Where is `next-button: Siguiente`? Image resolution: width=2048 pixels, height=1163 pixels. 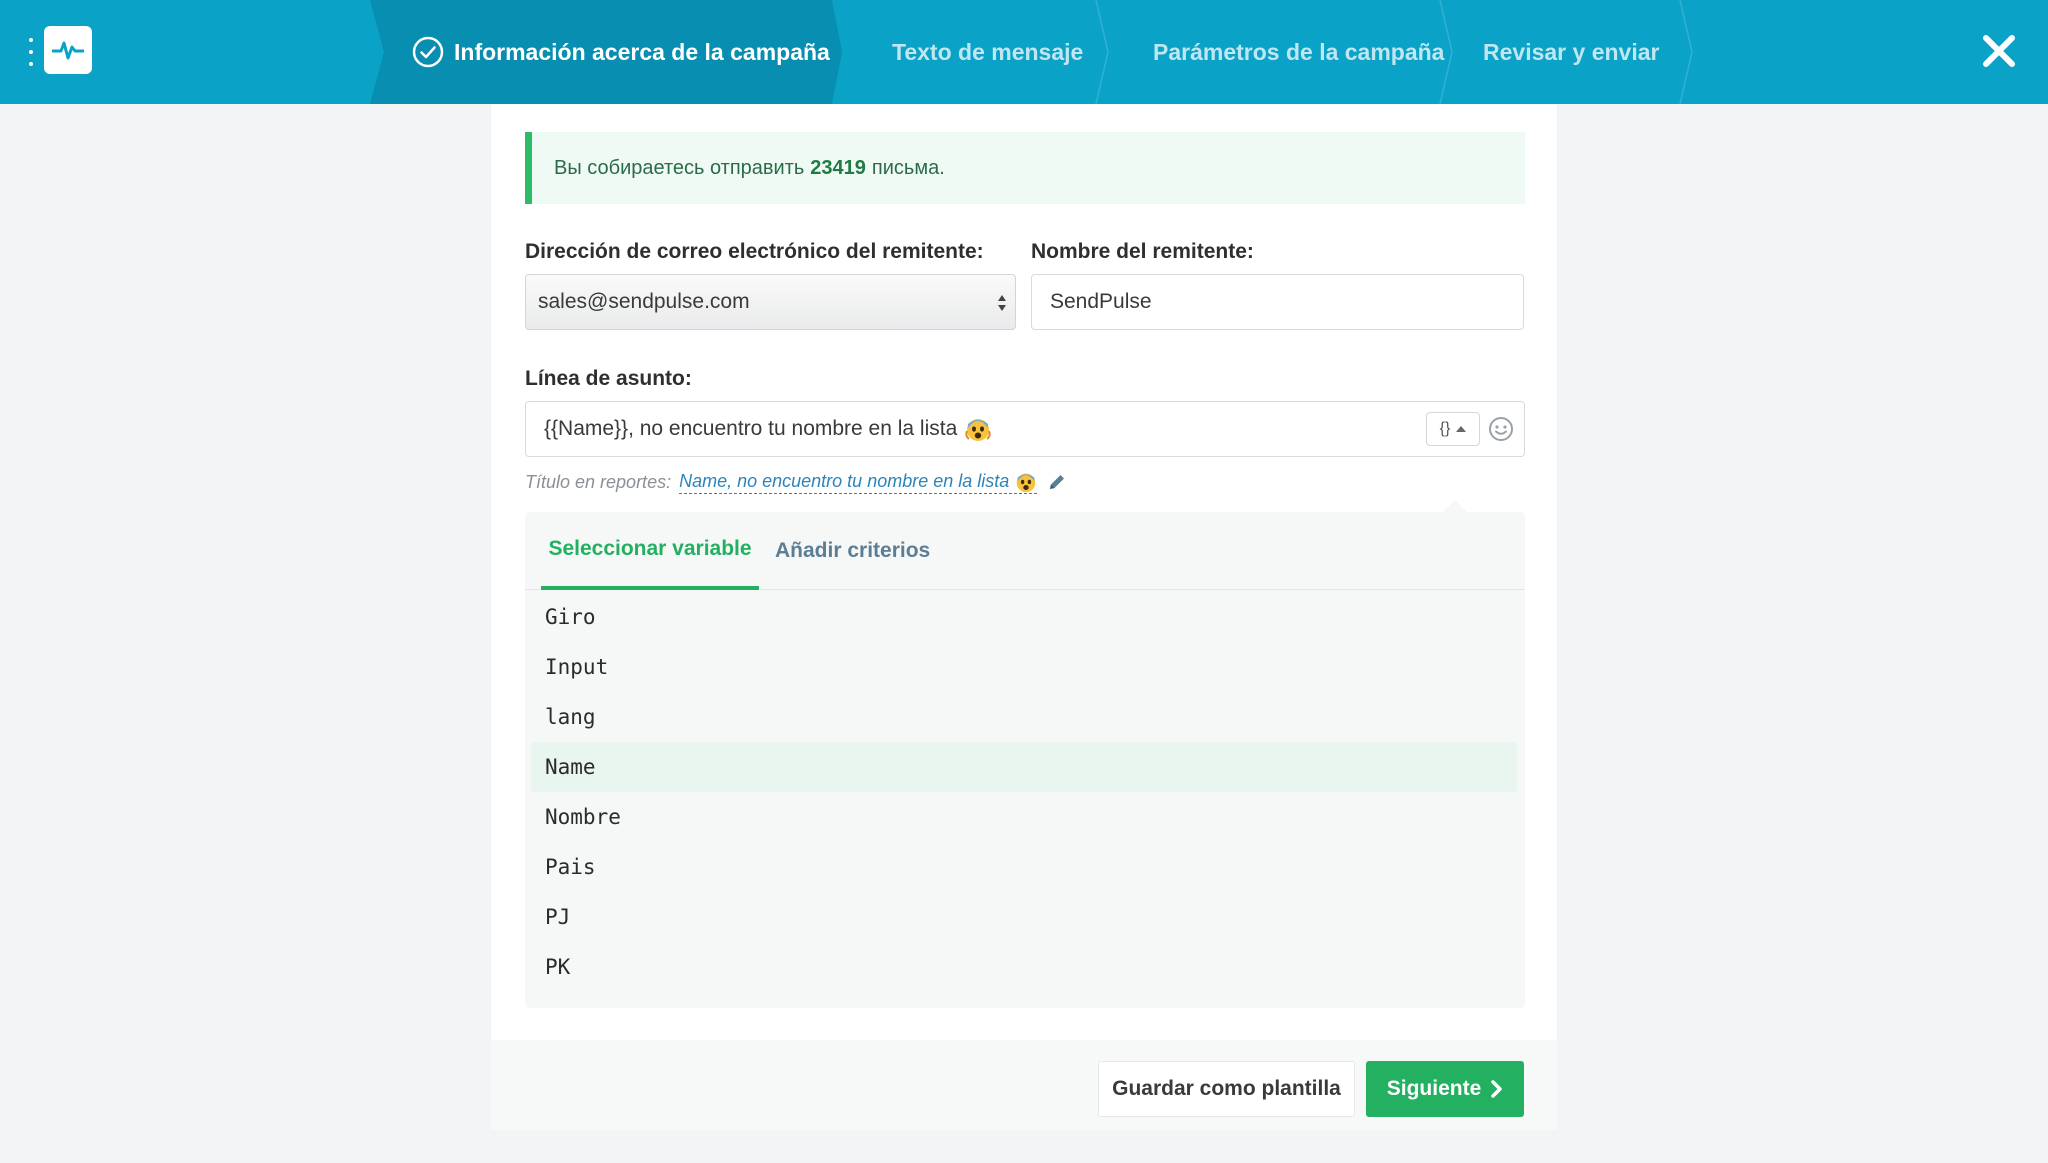 next-button: Siguiente is located at coordinates (1445, 1089).